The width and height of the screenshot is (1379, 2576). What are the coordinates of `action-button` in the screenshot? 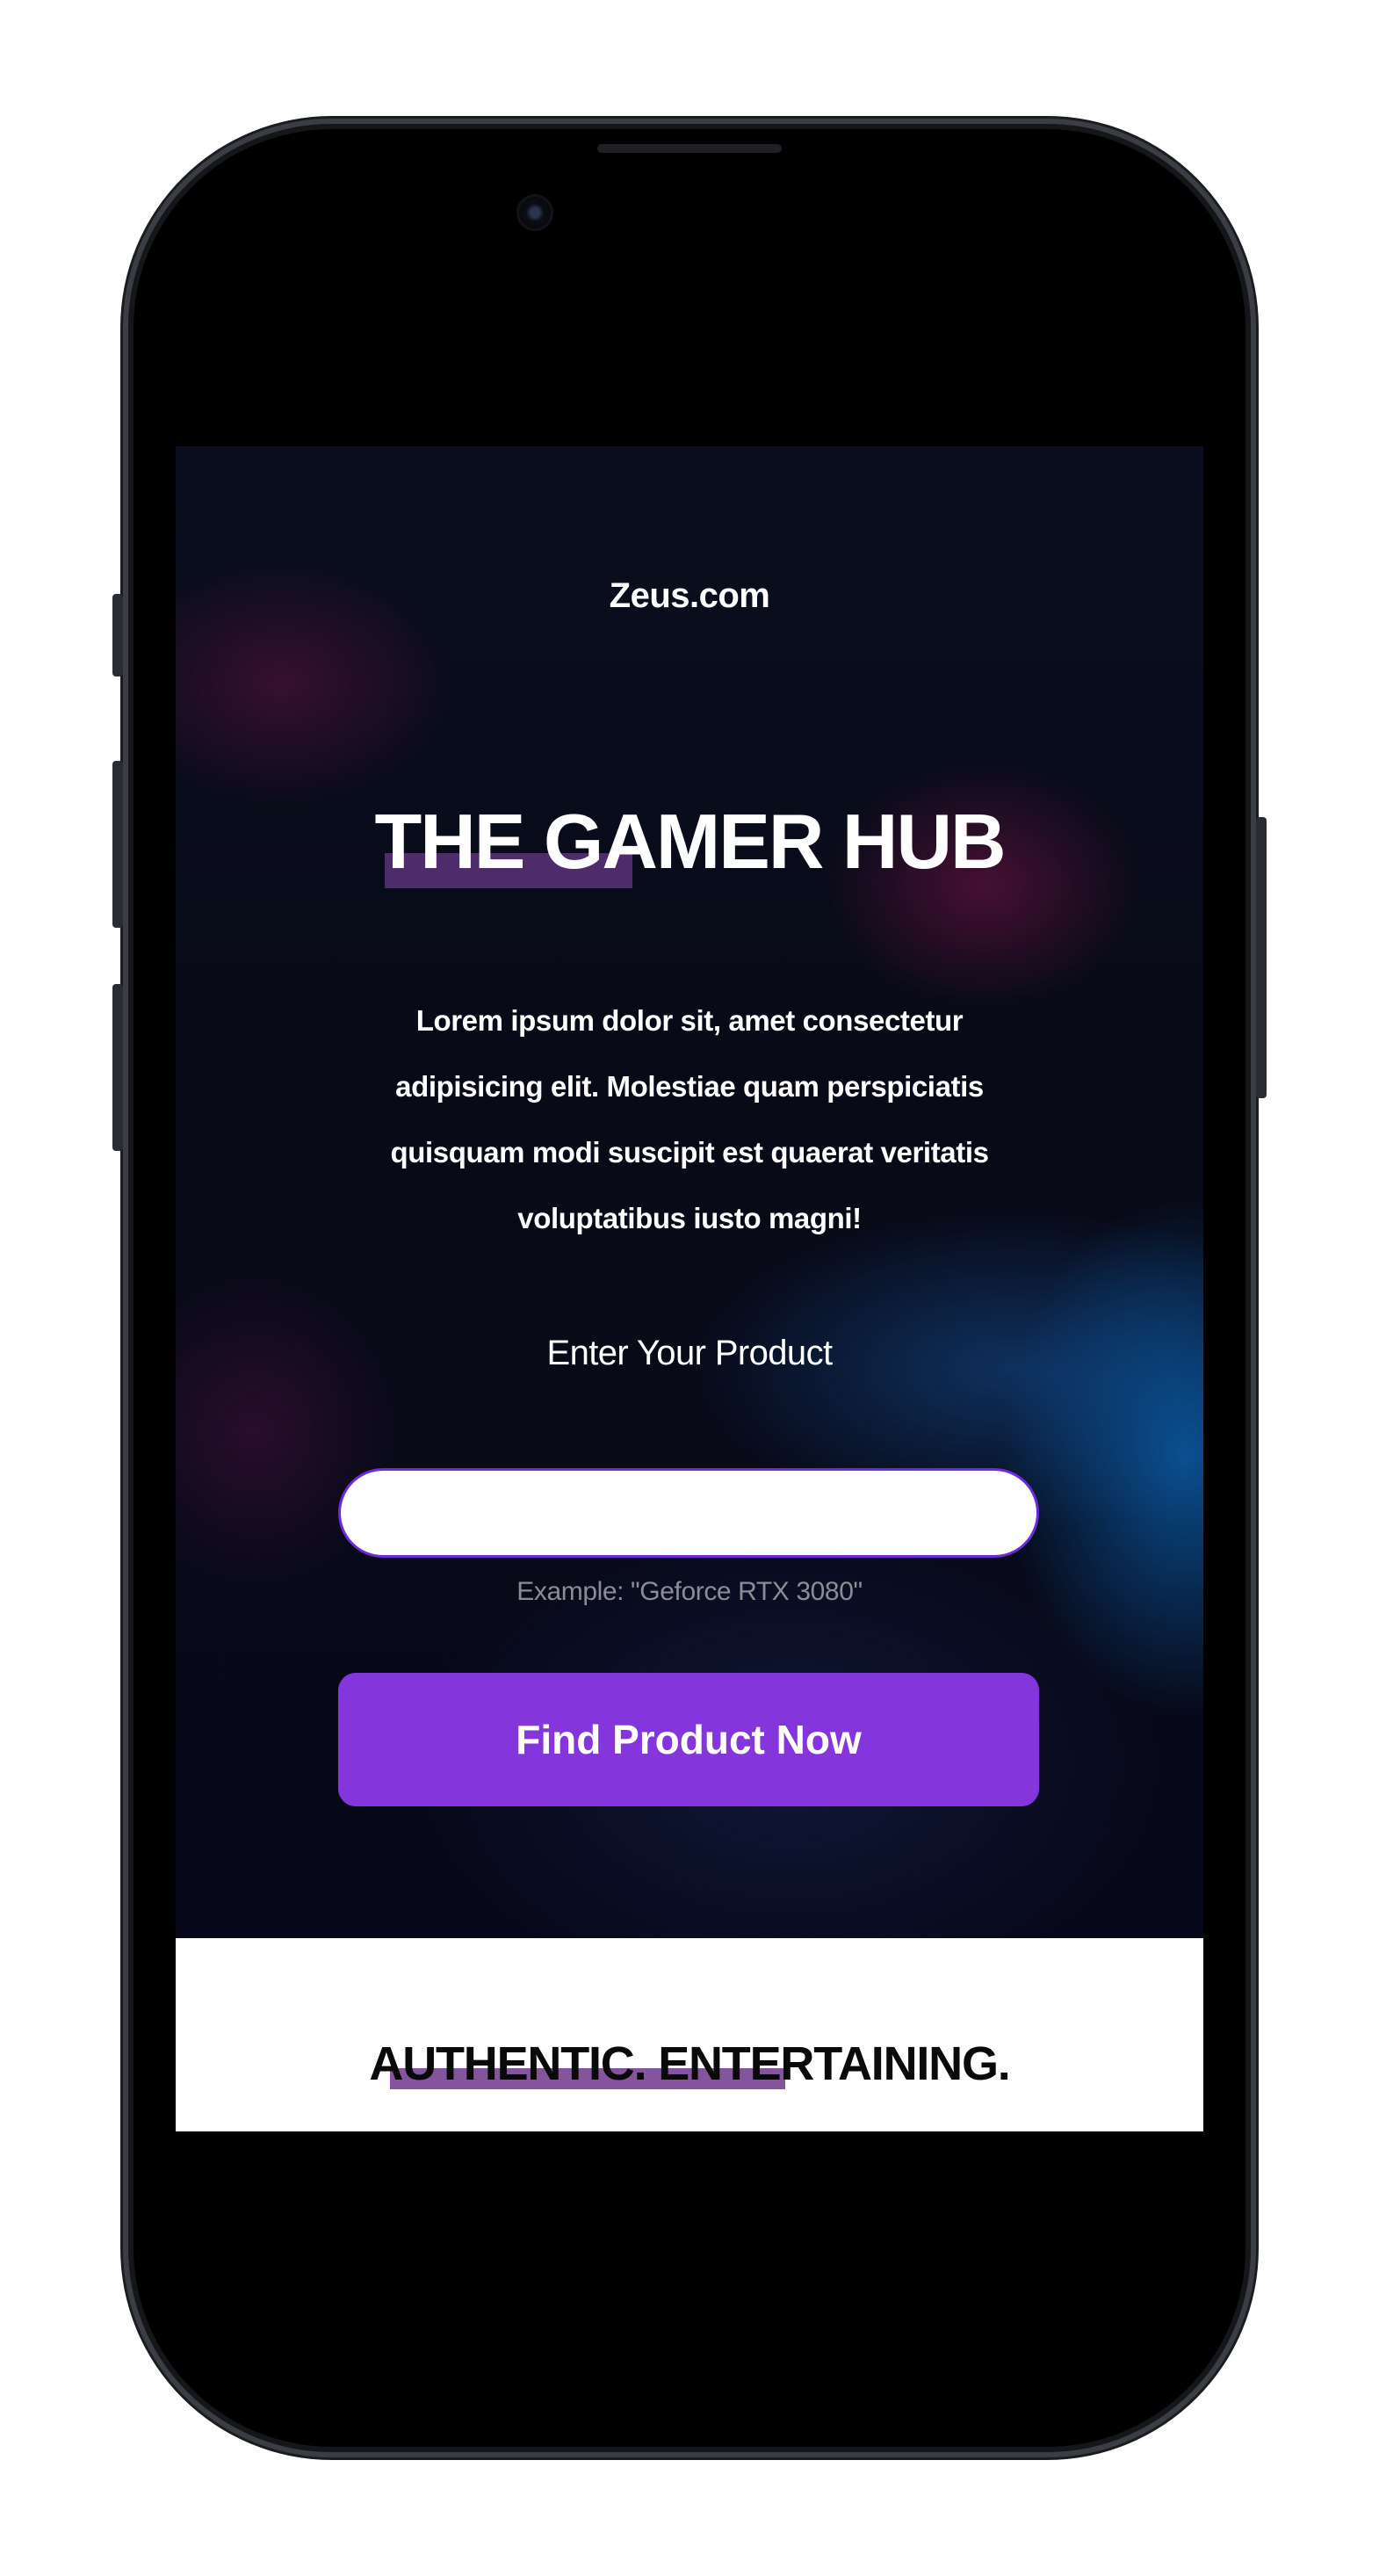 It's located at (117, 635).